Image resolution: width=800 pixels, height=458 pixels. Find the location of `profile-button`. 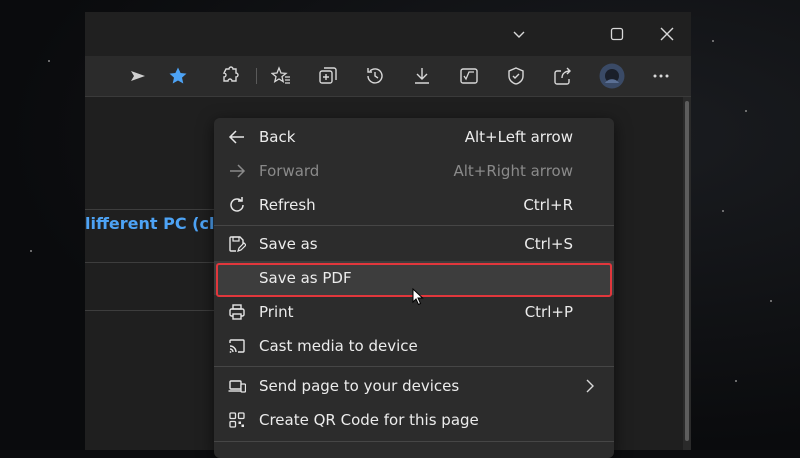

profile-button is located at coordinates (612, 76).